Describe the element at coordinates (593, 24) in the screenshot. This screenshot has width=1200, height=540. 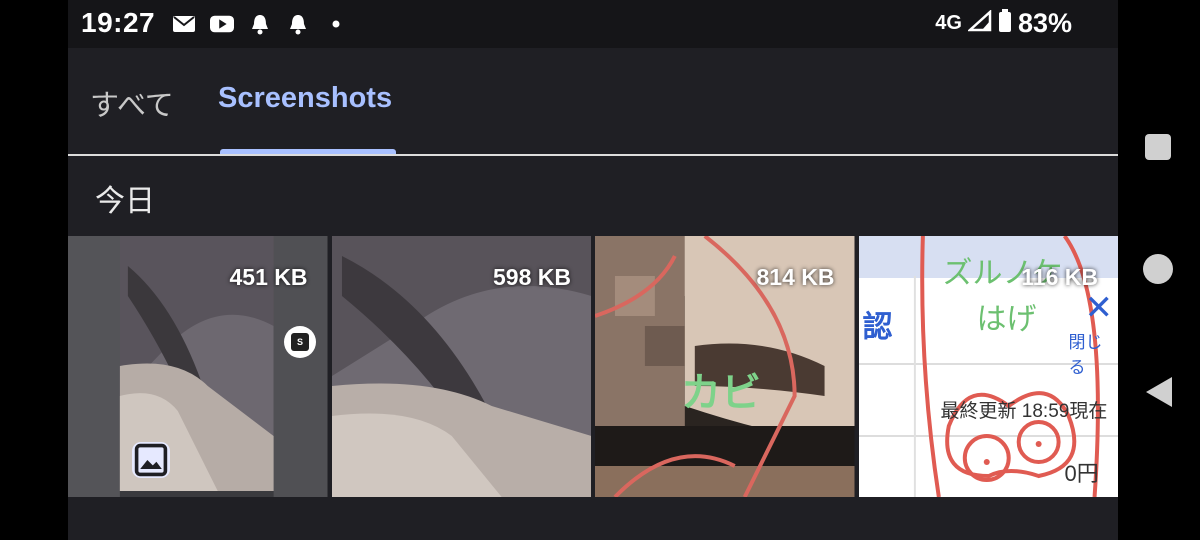
I see `status-bar: 19:27 4G 83%` at that location.